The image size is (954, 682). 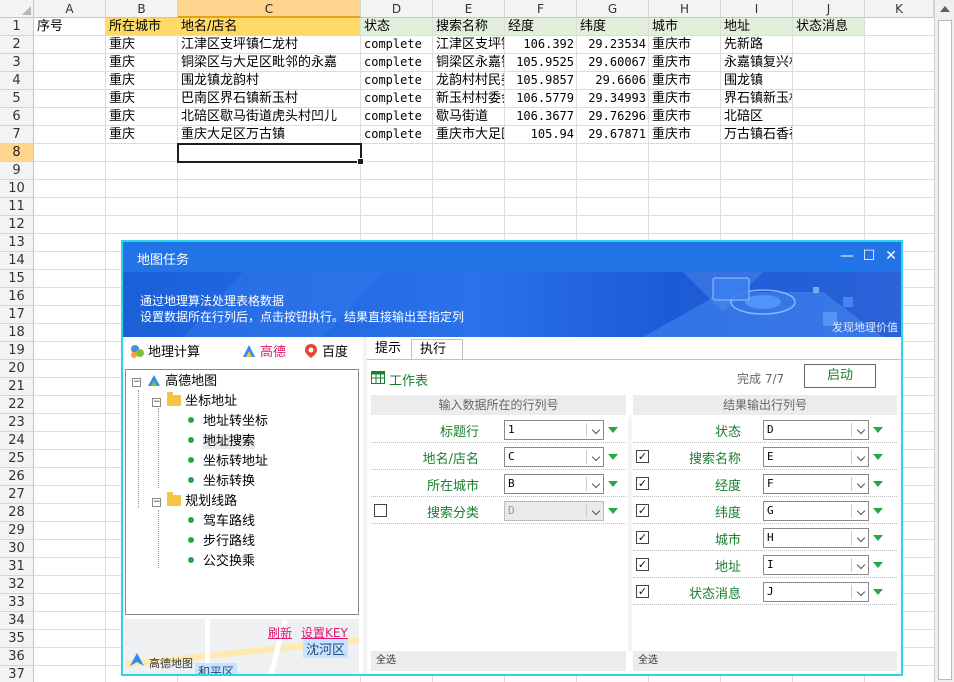 I want to click on row-header: 7, so click(x=17, y=135).